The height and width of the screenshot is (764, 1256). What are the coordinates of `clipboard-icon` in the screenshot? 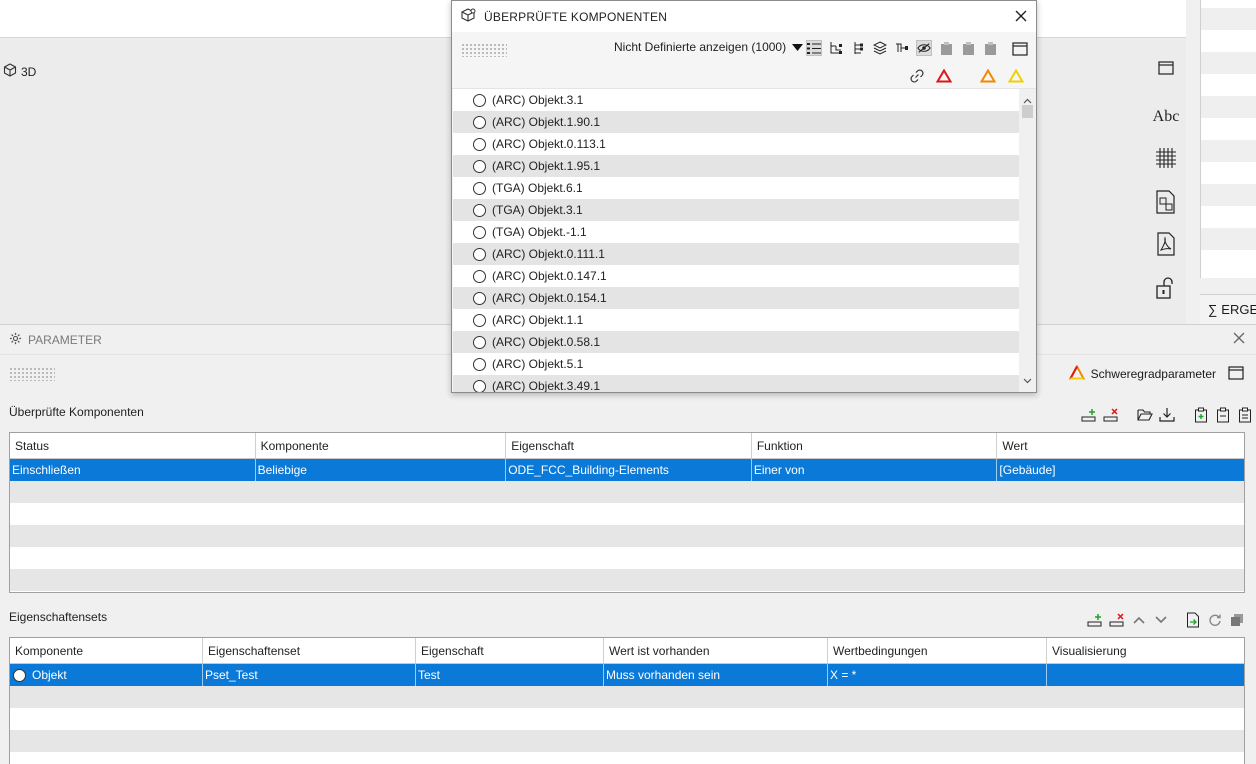 It's located at (1223, 415).